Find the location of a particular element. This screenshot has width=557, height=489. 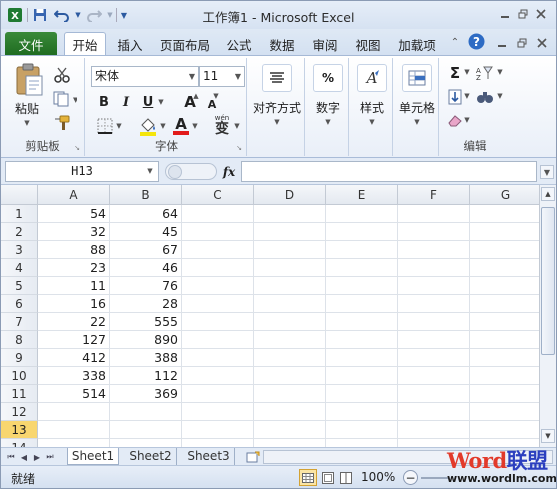

cell-b3: 67 is located at coordinates (146, 250).